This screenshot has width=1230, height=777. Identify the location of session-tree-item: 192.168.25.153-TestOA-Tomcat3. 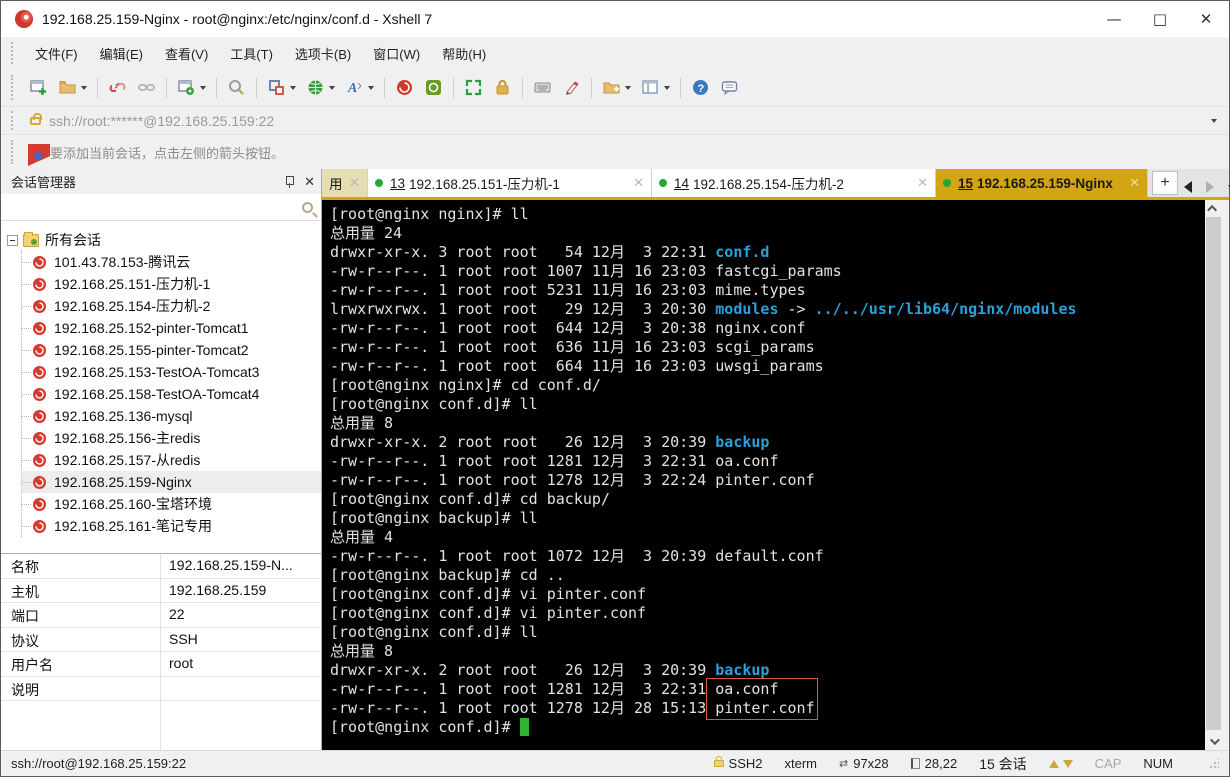
(171, 372).